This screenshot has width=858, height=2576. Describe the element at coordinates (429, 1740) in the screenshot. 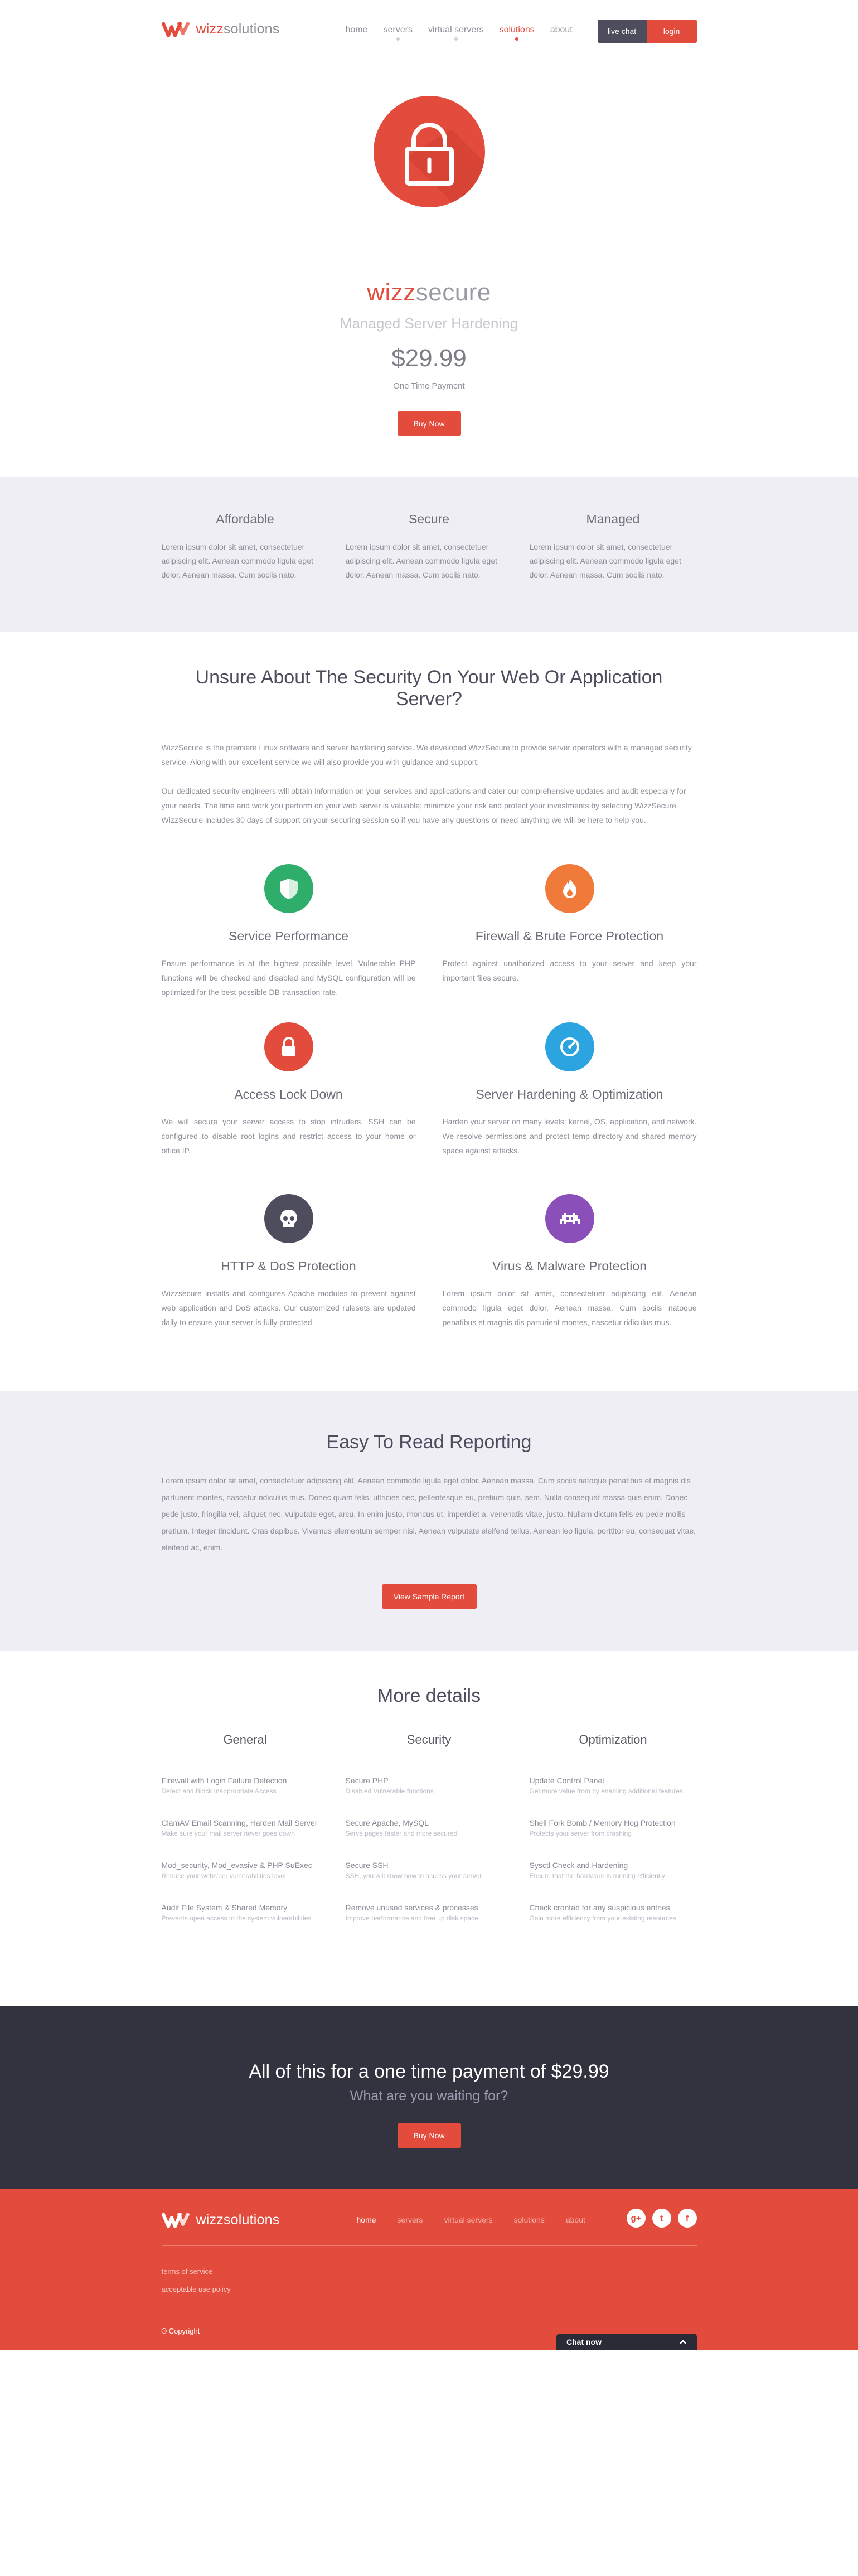

I see `details-column-heading: Security` at that location.